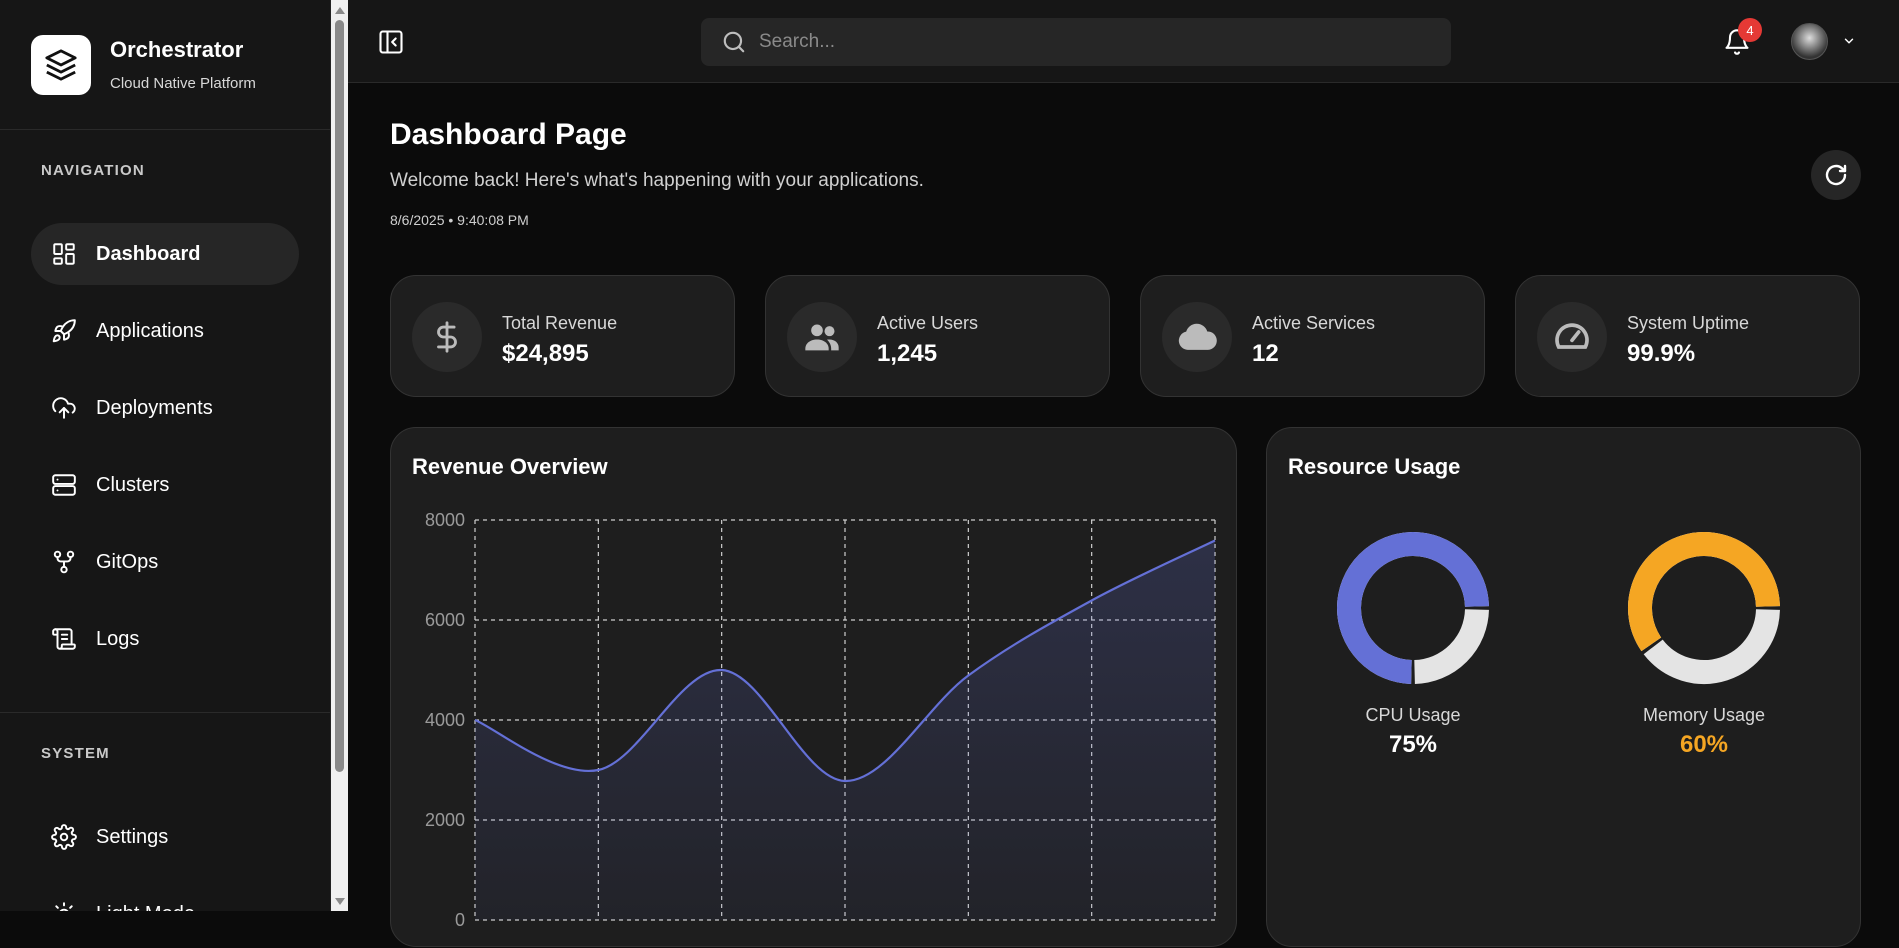 The image size is (1899, 948). Describe the element at coordinates (447, 337) in the screenshot. I see `dollar-icon` at that location.